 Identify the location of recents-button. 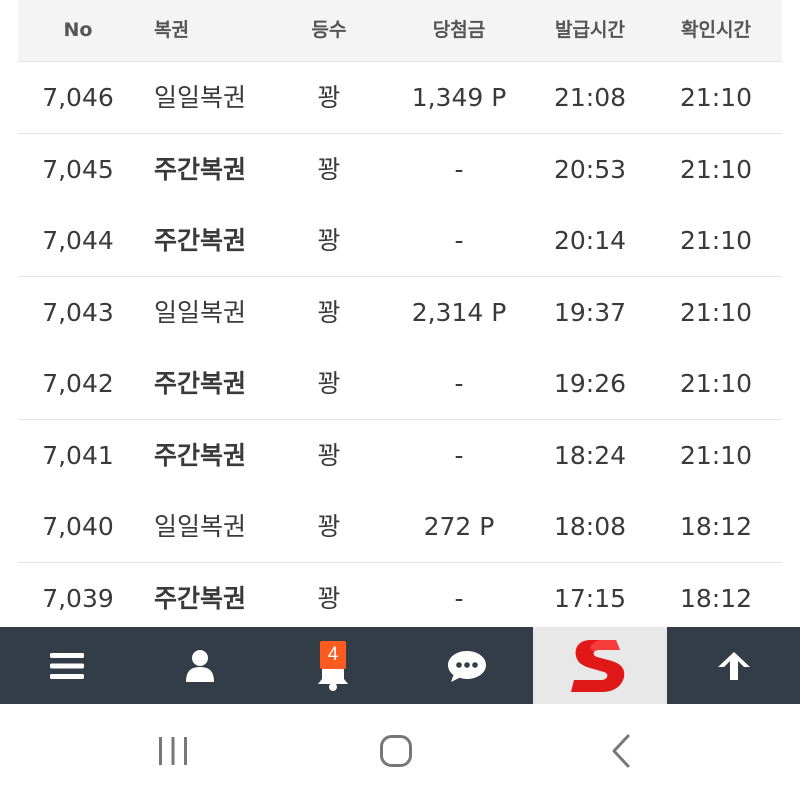
(173, 751).